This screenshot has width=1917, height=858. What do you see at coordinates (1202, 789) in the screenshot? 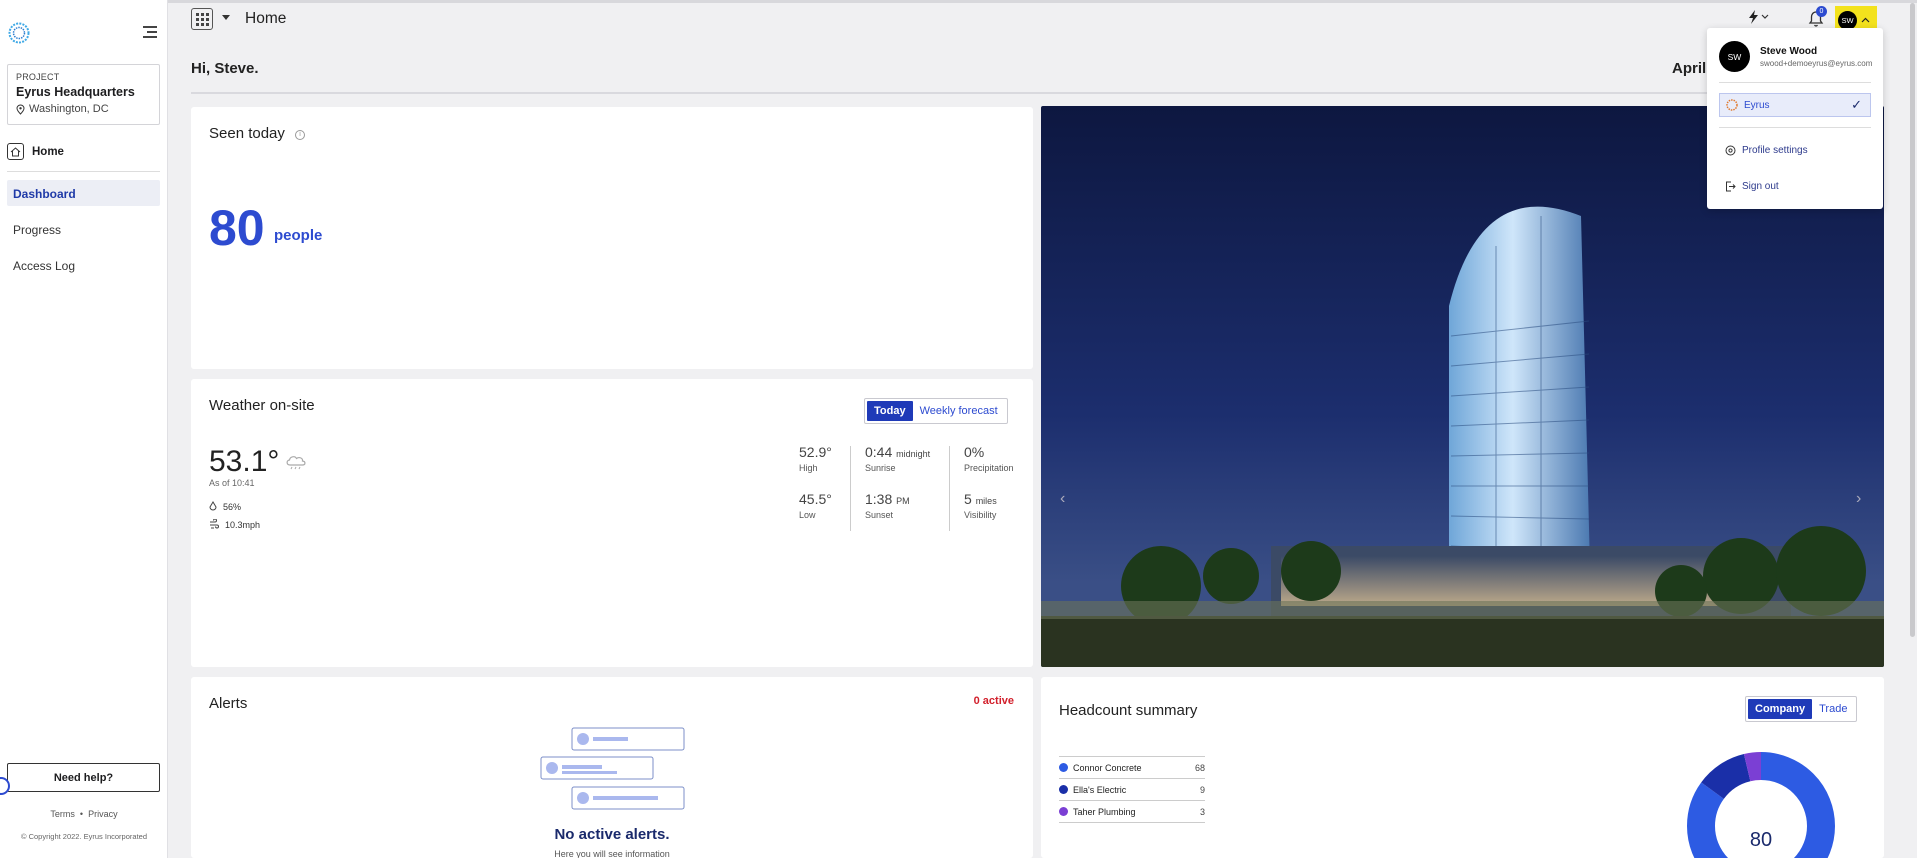
I see `company-count: 9` at bounding box center [1202, 789].